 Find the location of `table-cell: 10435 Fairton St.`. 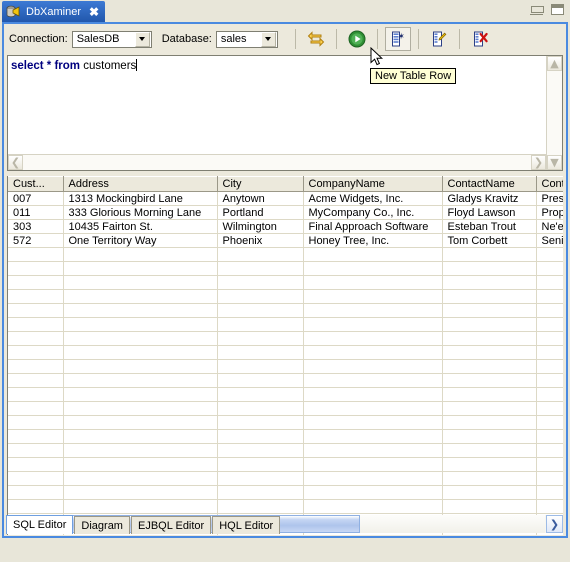

table-cell: 10435 Fairton St. is located at coordinates (140, 226).